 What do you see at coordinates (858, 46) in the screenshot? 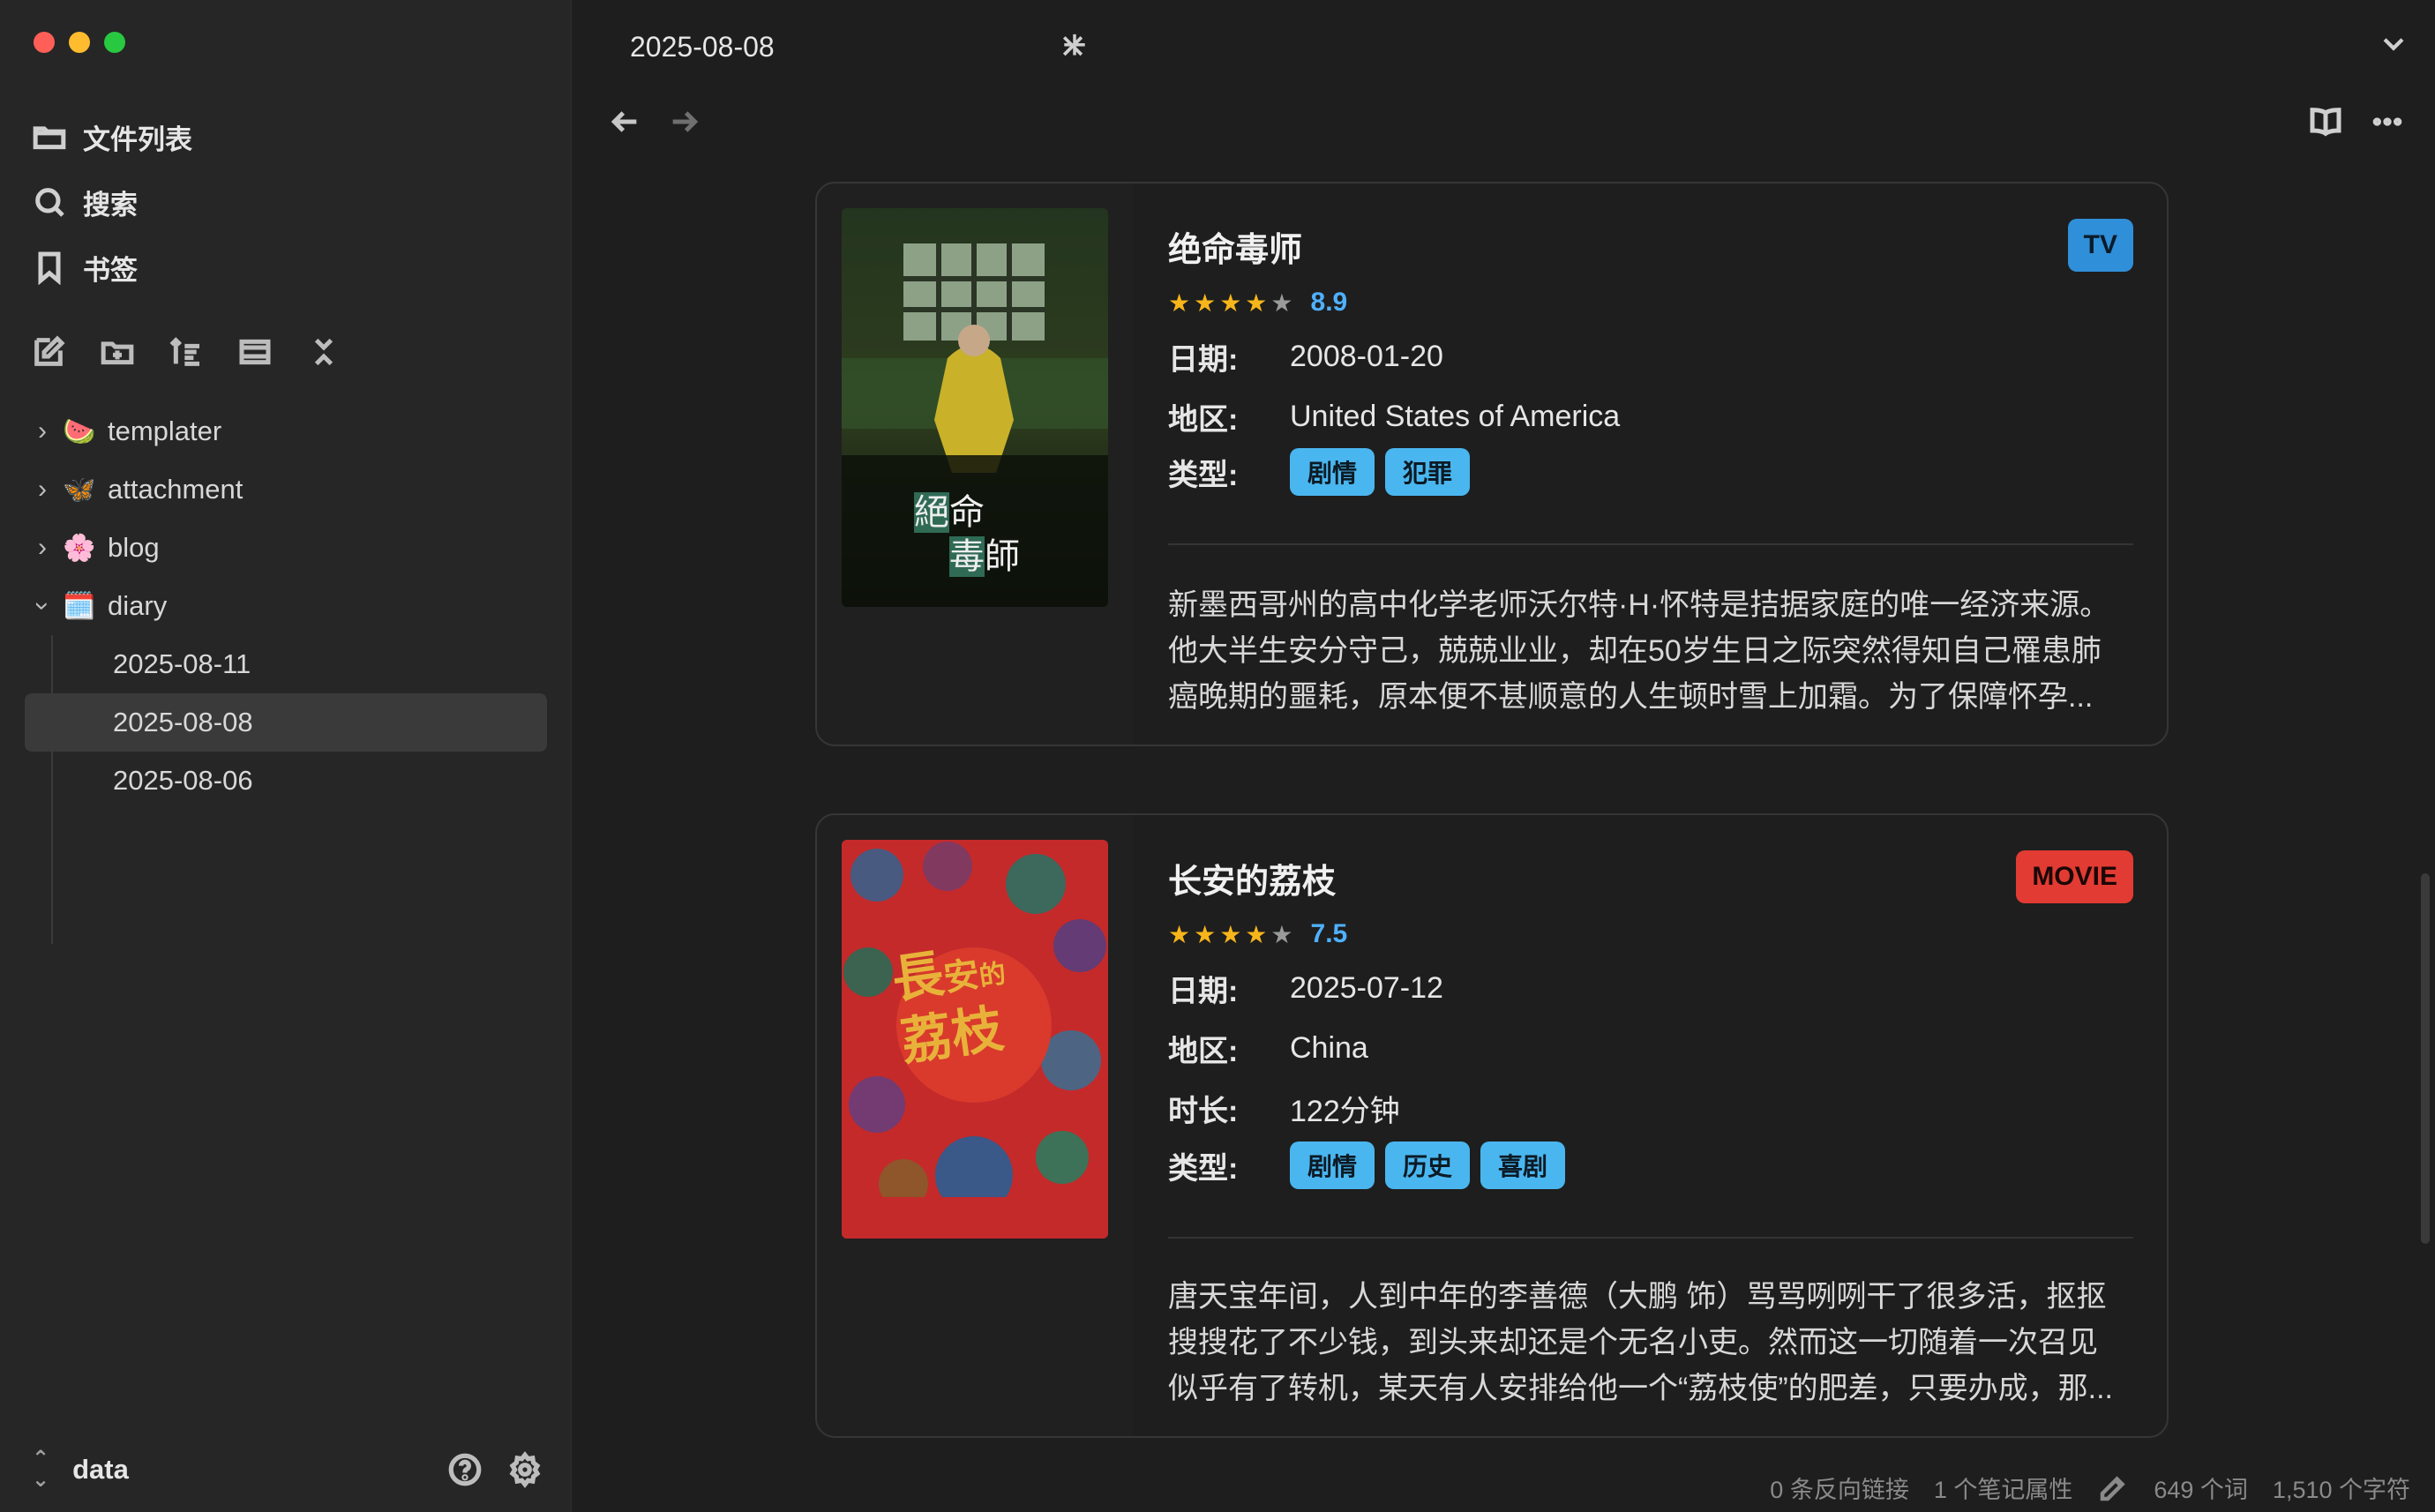
I see `tab-2025-08-08: 2025-08-08 ✕` at bounding box center [858, 46].